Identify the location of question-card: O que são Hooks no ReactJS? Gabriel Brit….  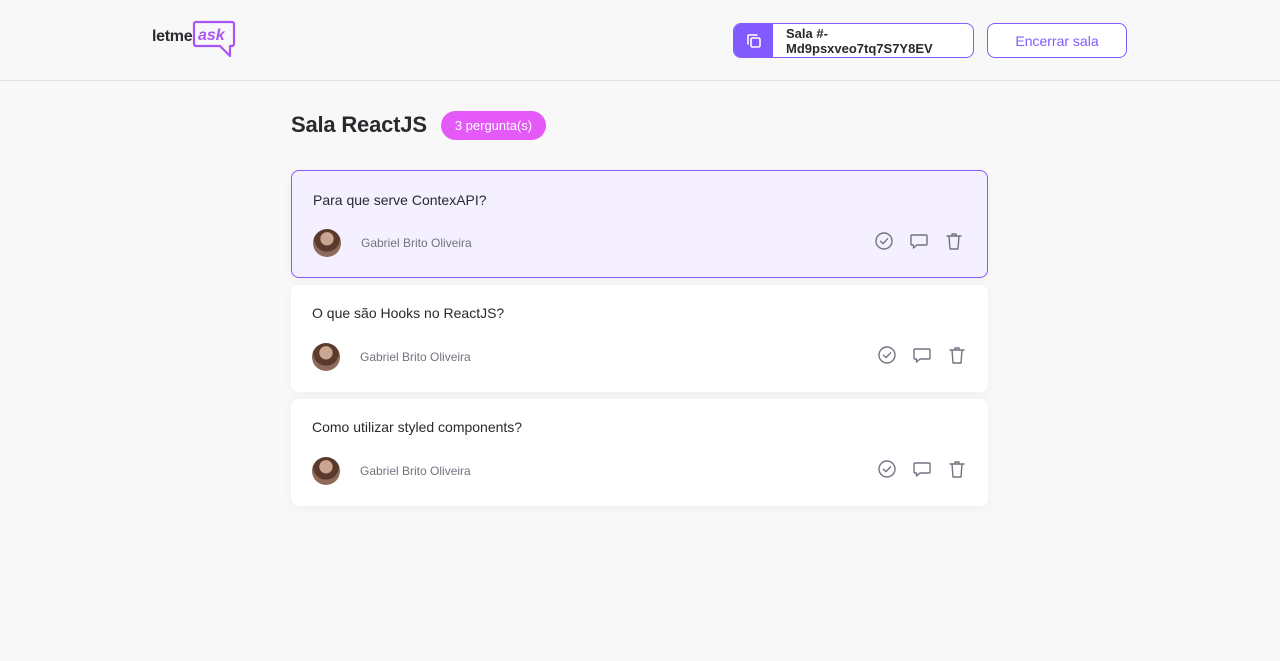
(639, 338).